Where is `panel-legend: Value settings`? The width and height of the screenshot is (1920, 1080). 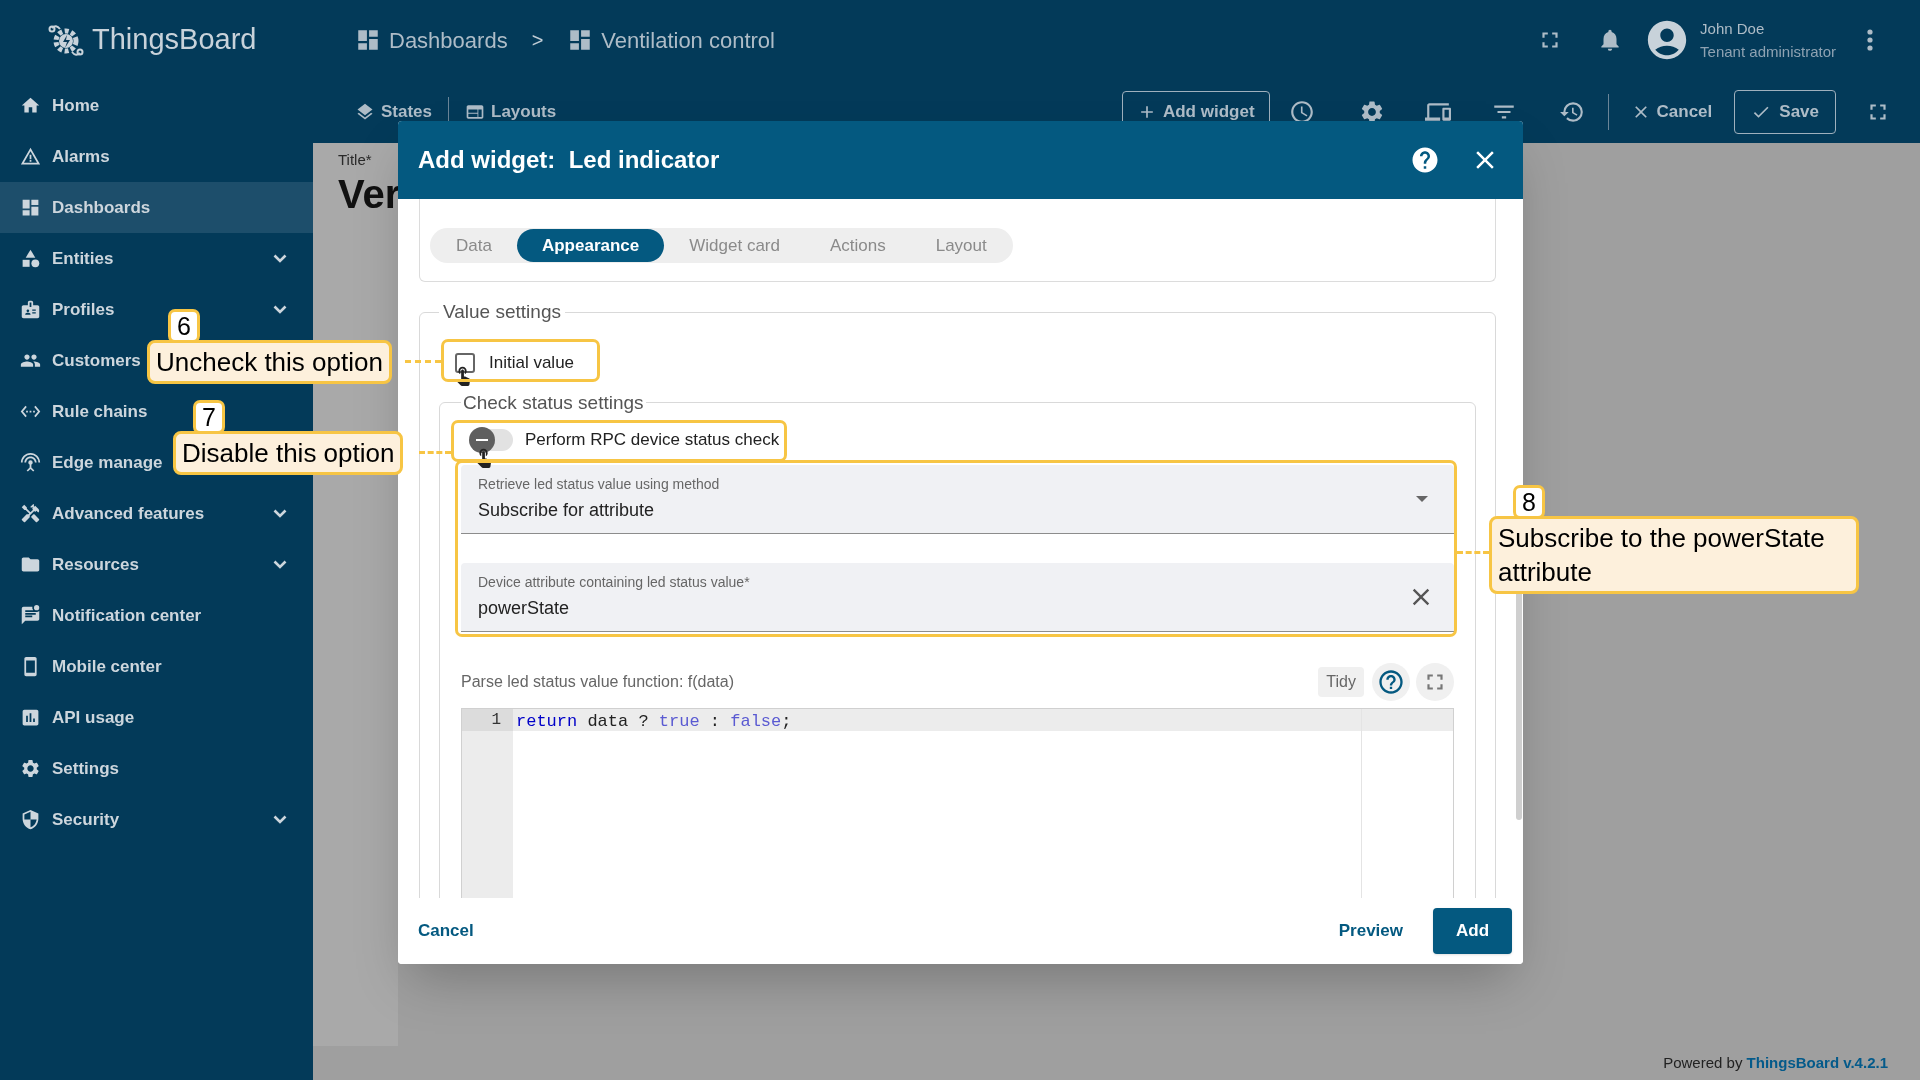 panel-legend: Value settings is located at coordinates (502, 312).